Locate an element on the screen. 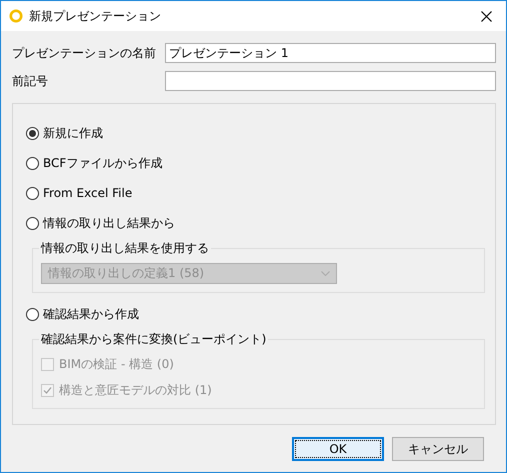 The width and height of the screenshot is (507, 473). radio-option: 確認結果から作成 is located at coordinates (82, 314).